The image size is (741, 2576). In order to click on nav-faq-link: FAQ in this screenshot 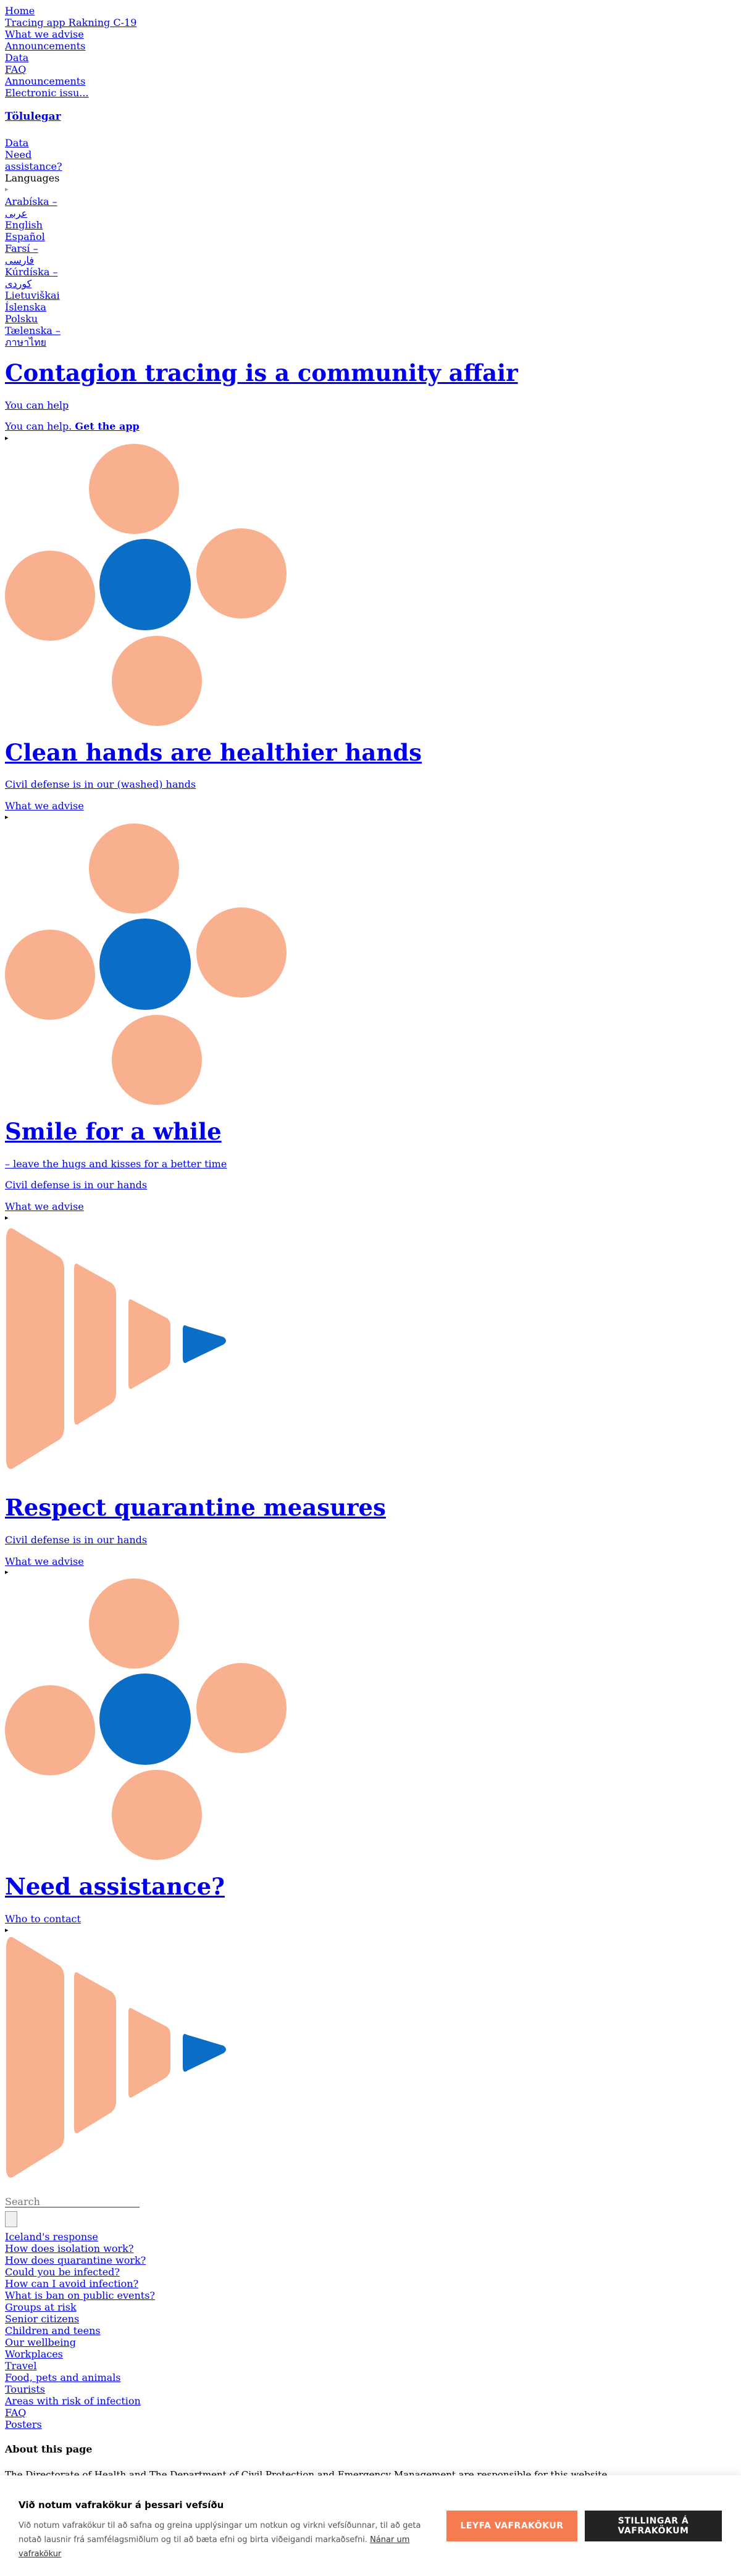, I will do `click(15, 69)`.